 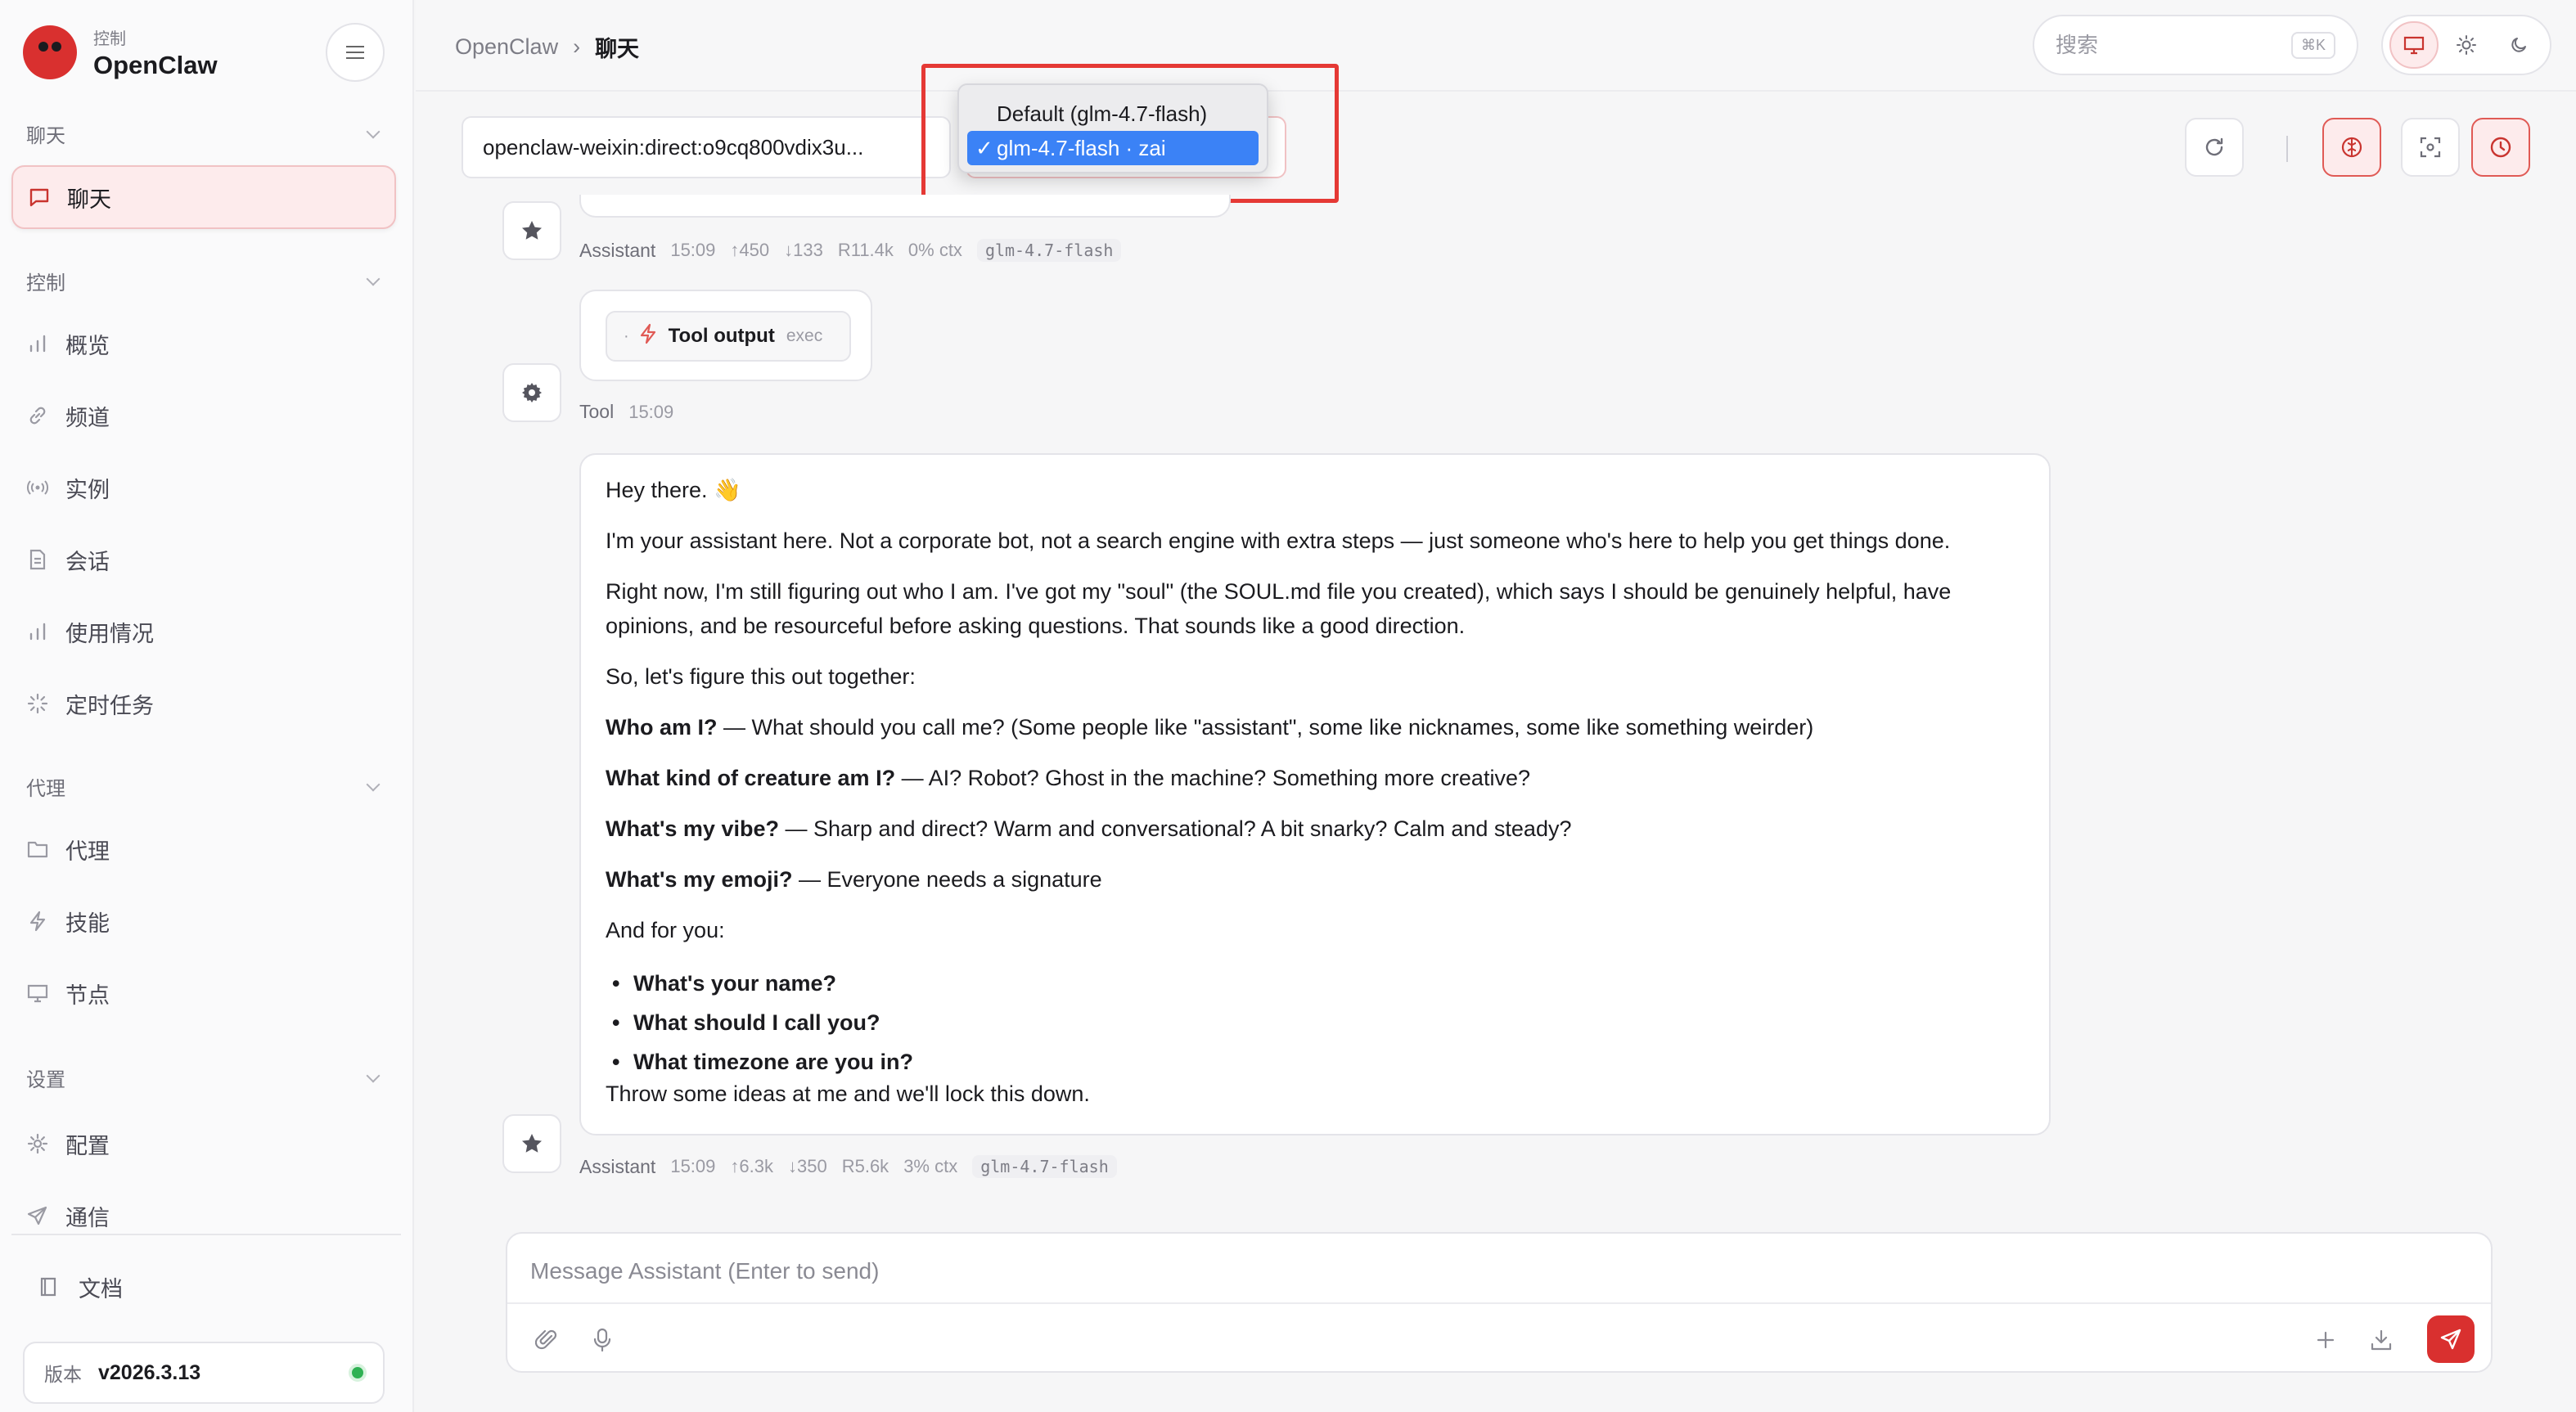 What do you see at coordinates (693, 1166) in the screenshot?
I see `message-time: 15:09` at bounding box center [693, 1166].